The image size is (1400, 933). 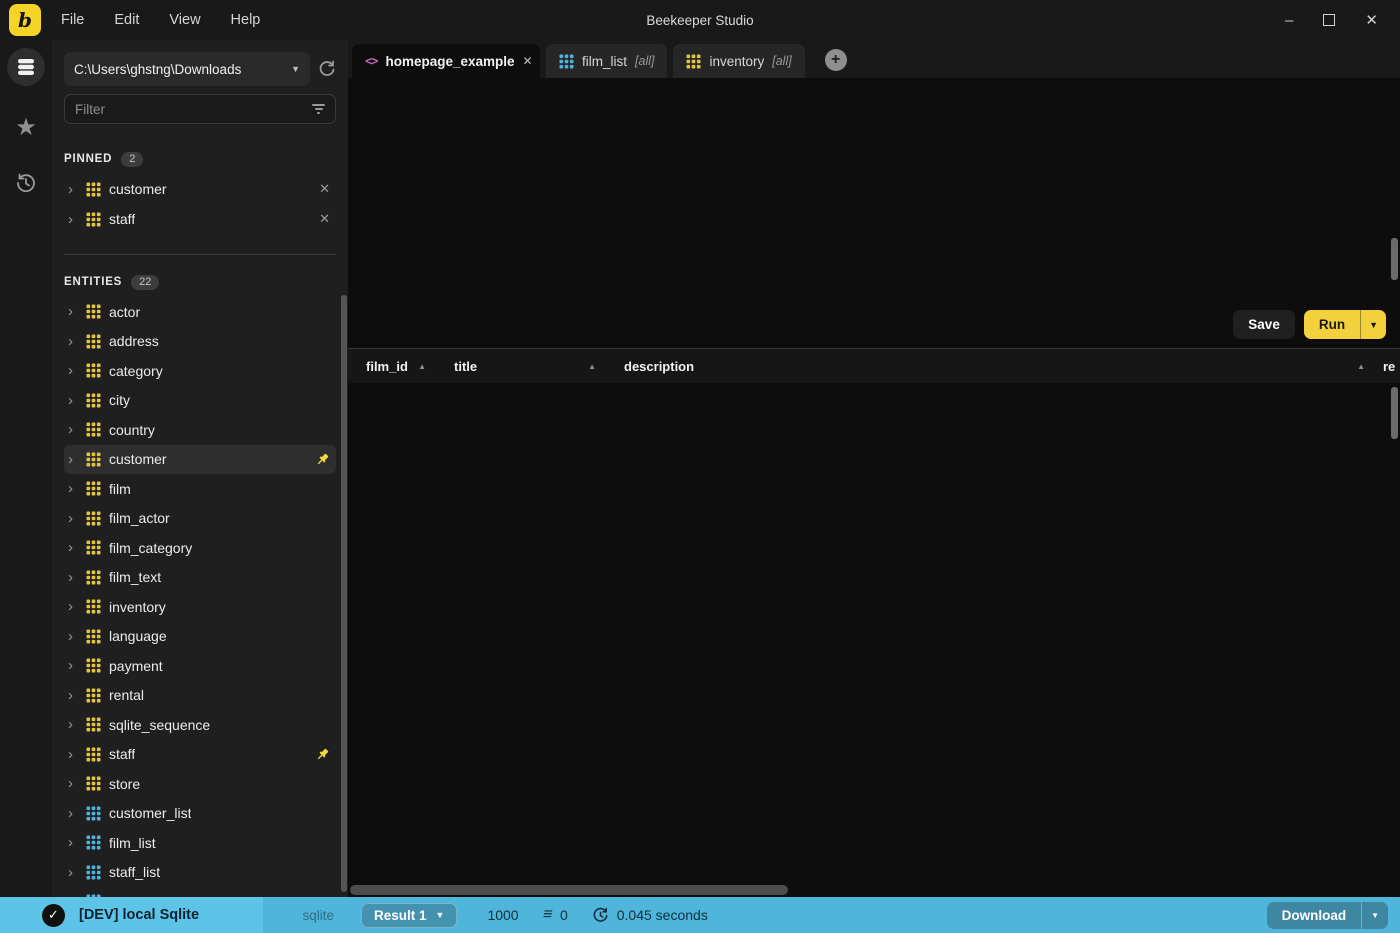 What do you see at coordinates (131, 915) in the screenshot?
I see `connection-status-button: ✓ [DEV] local Sqlite` at bounding box center [131, 915].